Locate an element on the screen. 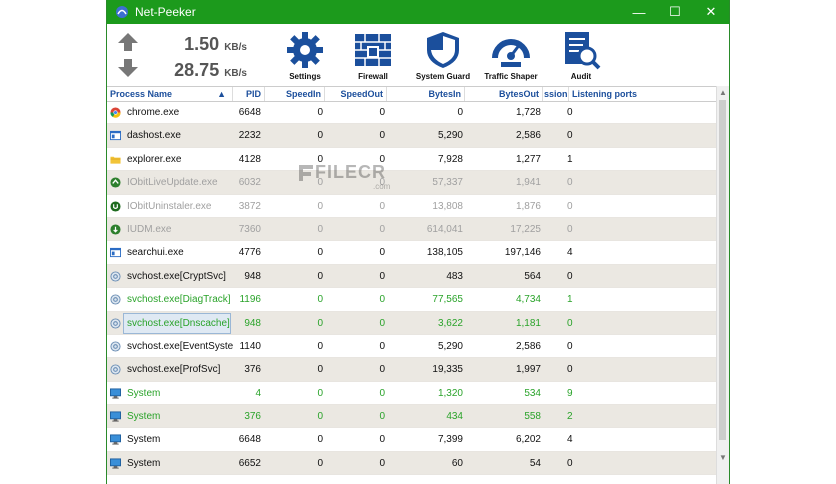 The image size is (836, 484). audit-button: Audit is located at coordinates (581, 55).